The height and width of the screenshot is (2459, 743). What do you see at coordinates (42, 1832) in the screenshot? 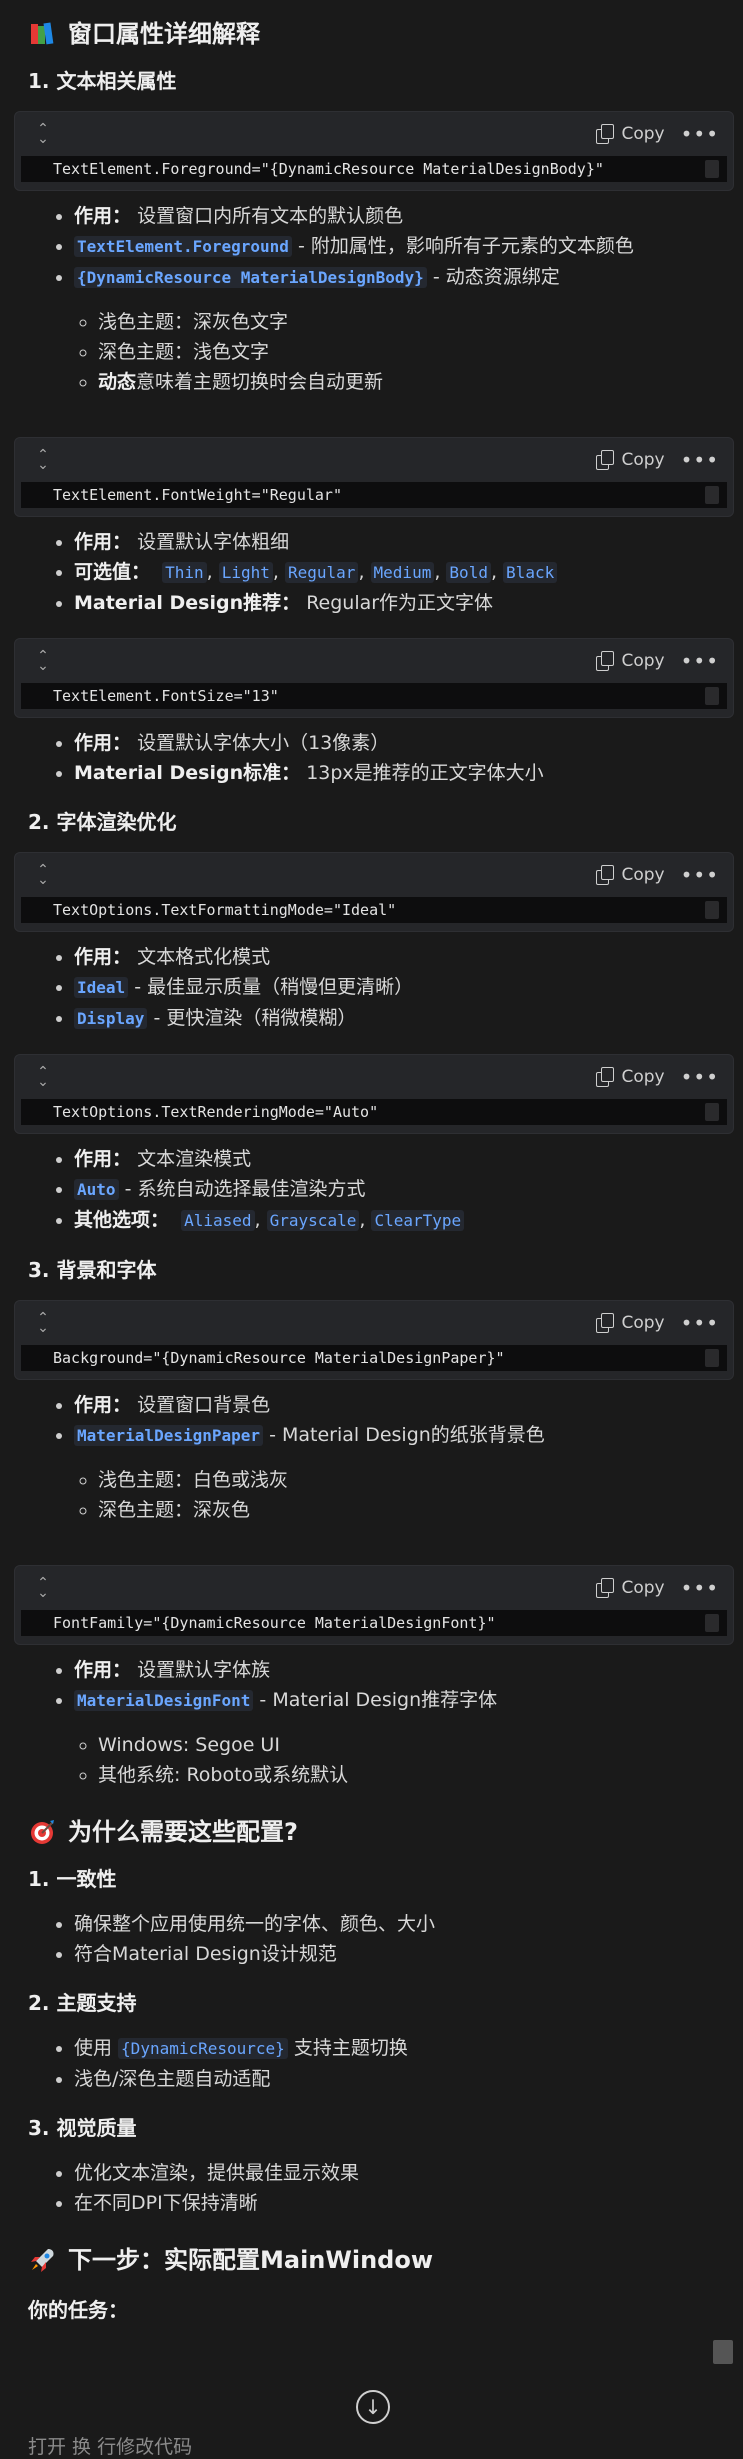
I see `target-icon` at bounding box center [42, 1832].